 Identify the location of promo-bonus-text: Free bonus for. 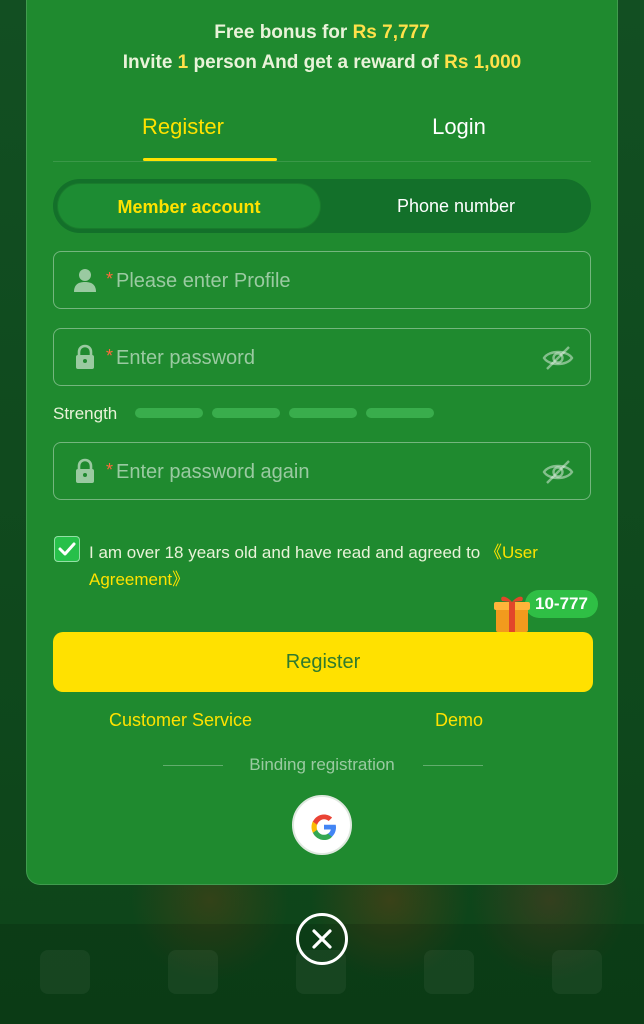
(281, 32).